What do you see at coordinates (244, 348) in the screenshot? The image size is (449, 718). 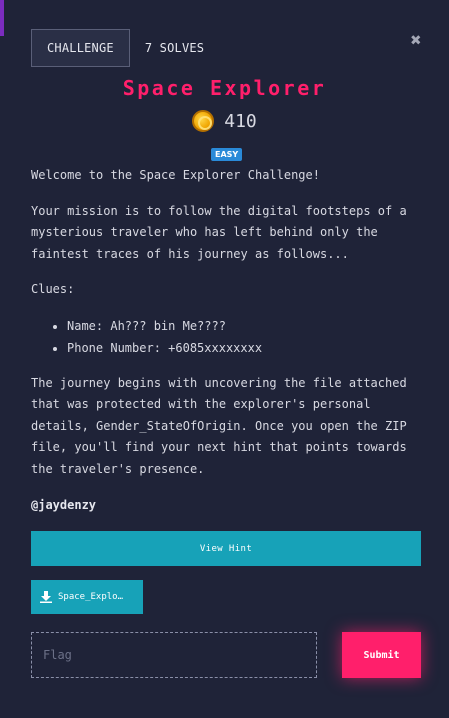 I see `clue-item: Phone Number: +6085xxxxxxxx` at bounding box center [244, 348].